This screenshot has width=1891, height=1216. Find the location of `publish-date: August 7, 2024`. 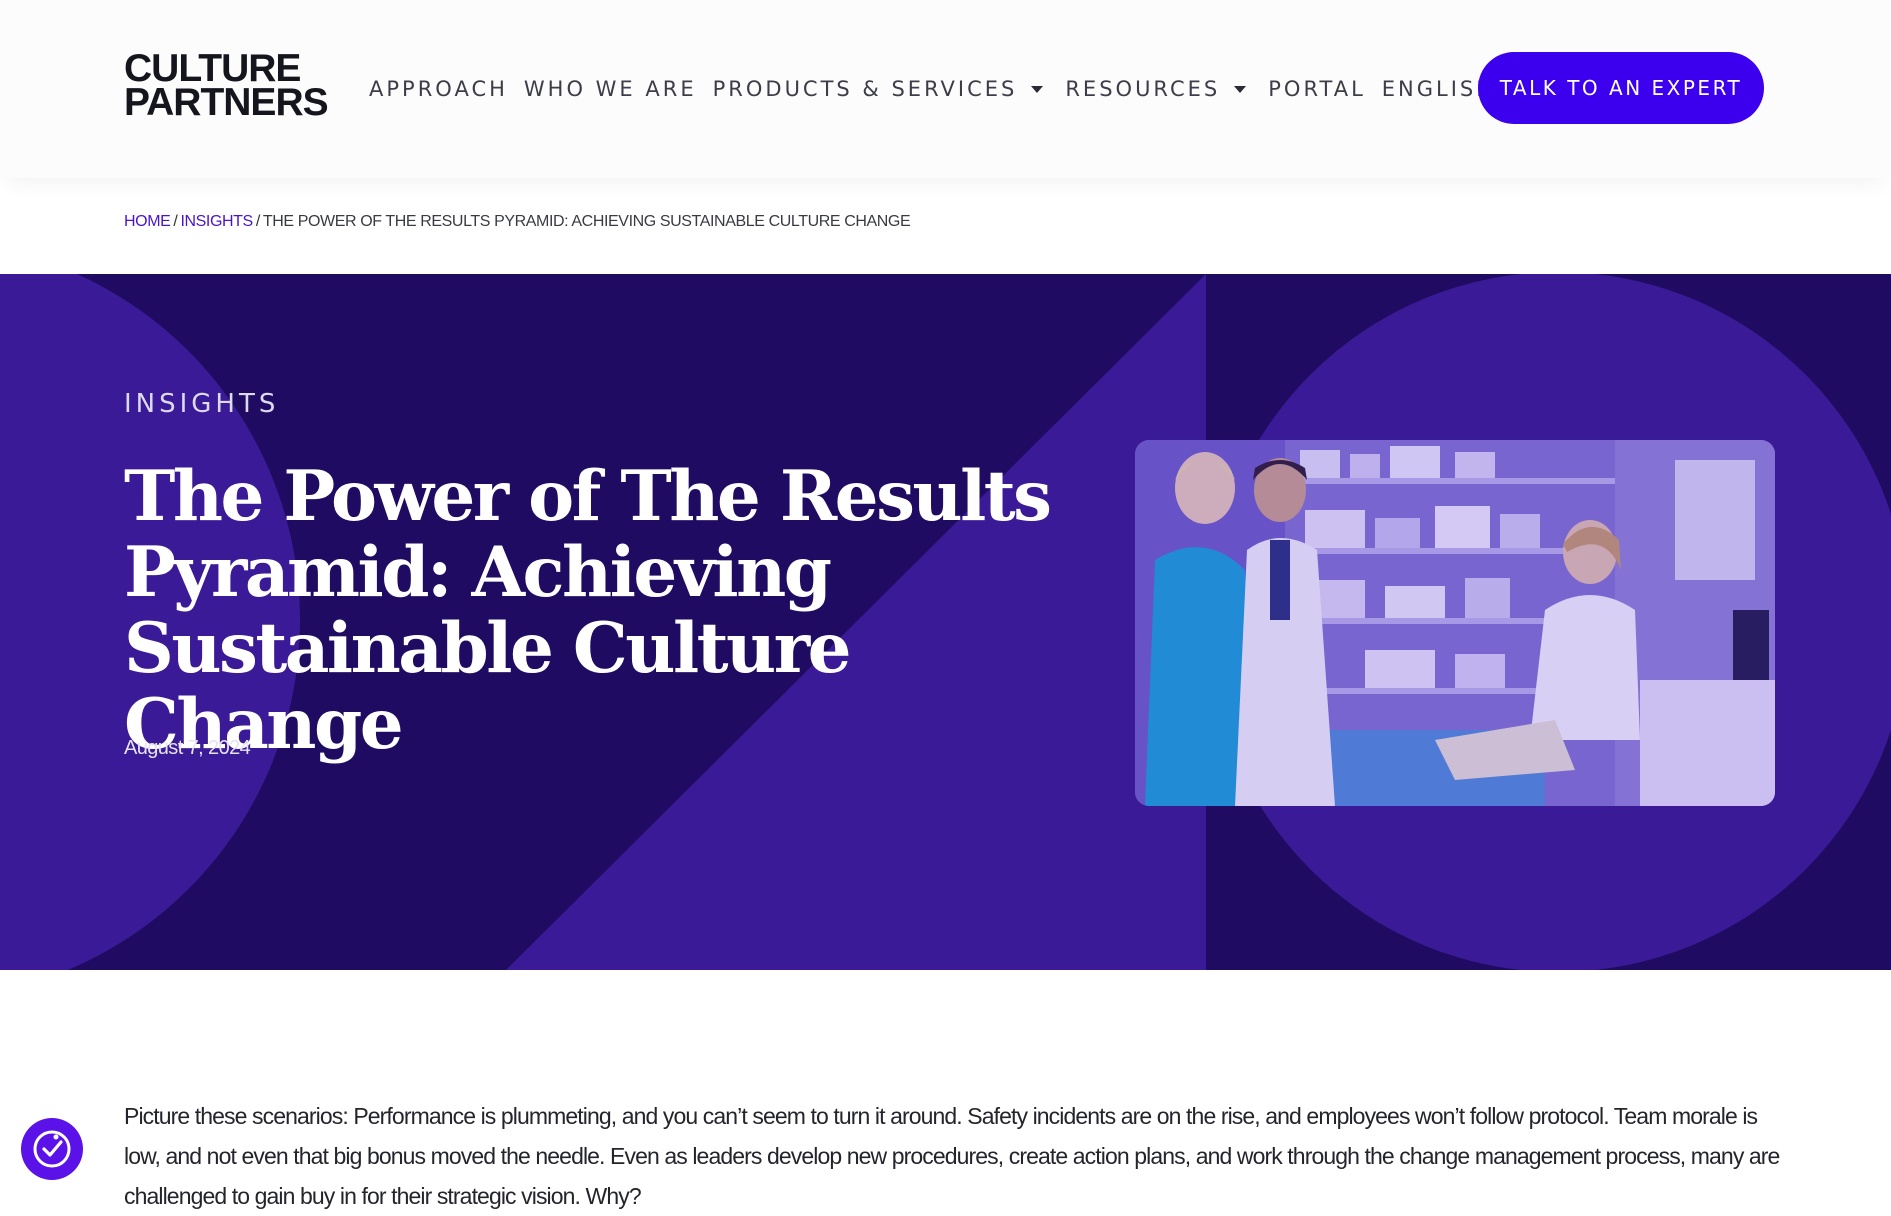

publish-date: August 7, 2024 is located at coordinates (187, 748).